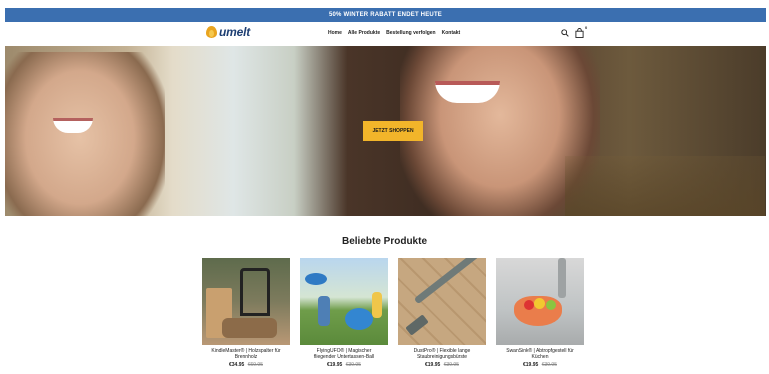 The height and width of the screenshot is (374, 769). I want to click on product-name: SwanSink® | Abtropfgestell für Küchen, so click(540, 354).